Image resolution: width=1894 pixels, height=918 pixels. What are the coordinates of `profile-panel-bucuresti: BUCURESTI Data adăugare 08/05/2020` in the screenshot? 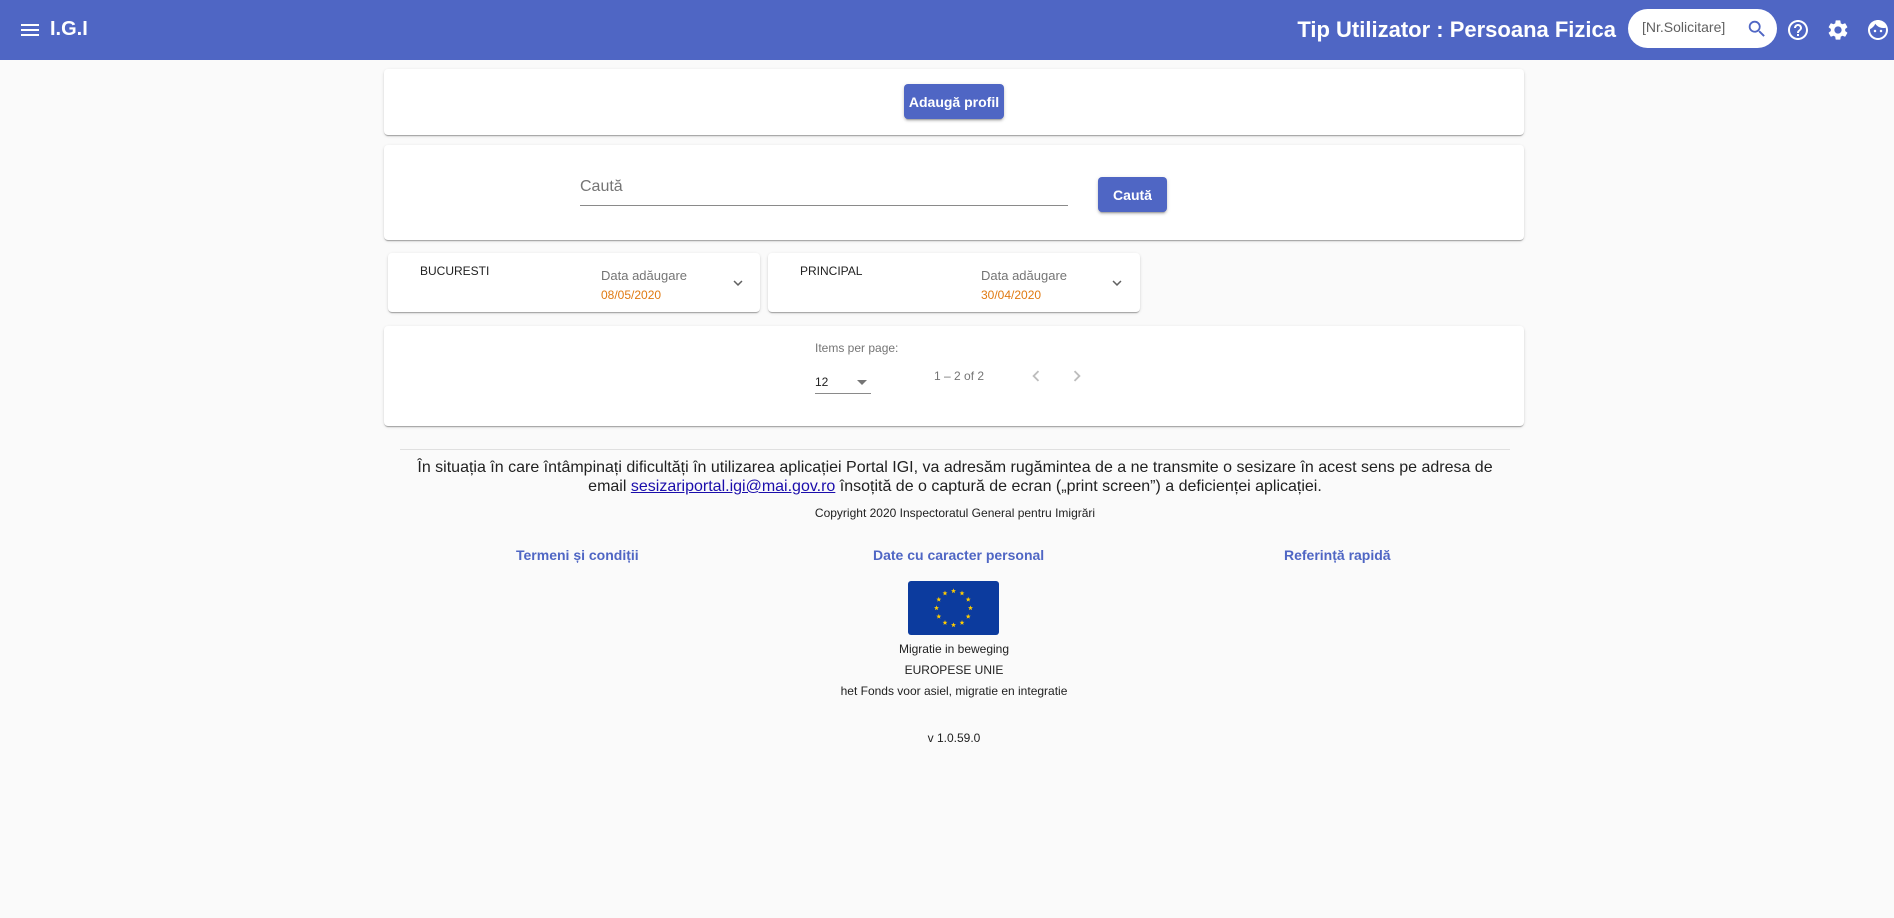 It's located at (574, 282).